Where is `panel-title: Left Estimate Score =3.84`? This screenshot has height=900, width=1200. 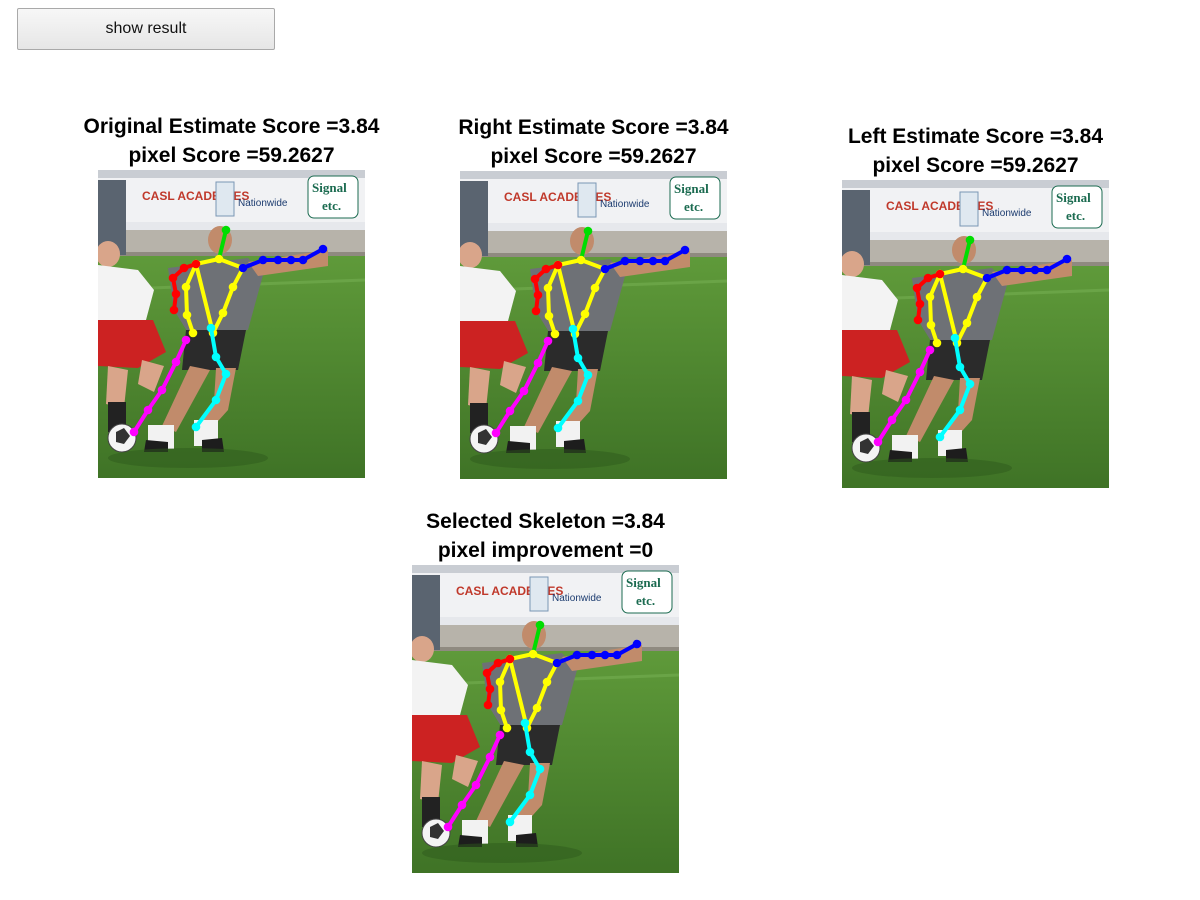
panel-title: Left Estimate Score =3.84 is located at coordinates (975, 136).